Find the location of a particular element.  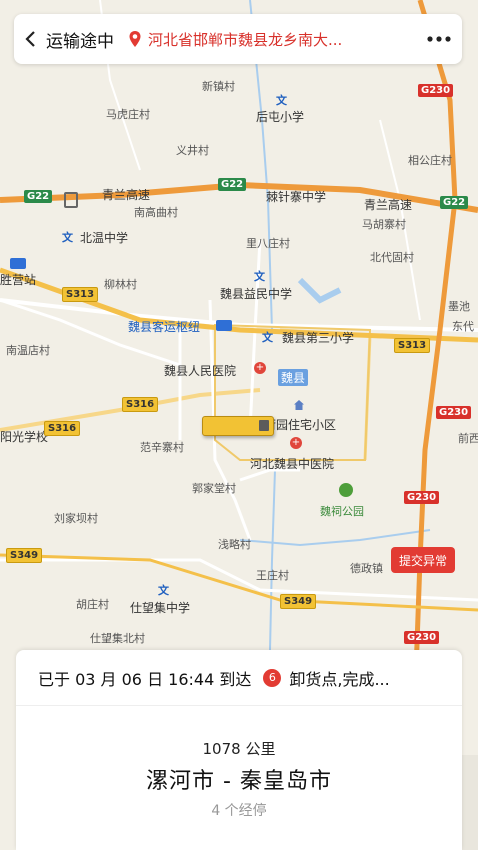

place-label: 魏县客运枢纽 is located at coordinates (164, 327).